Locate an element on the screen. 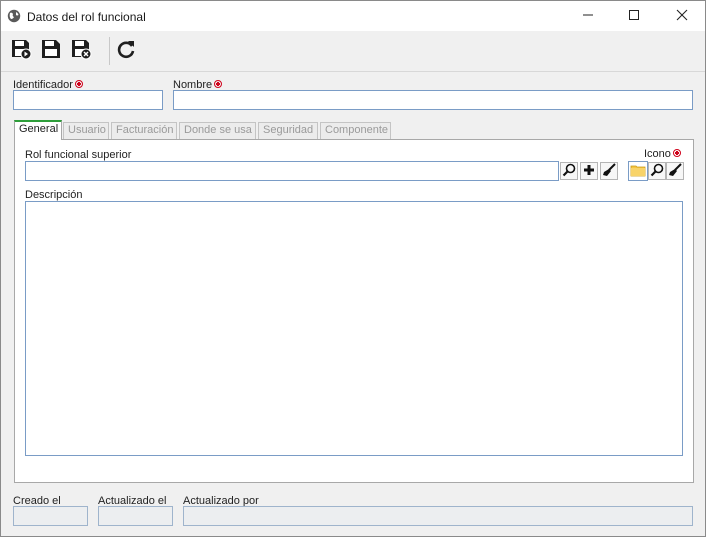  search-icon-button is located at coordinates (657, 171).